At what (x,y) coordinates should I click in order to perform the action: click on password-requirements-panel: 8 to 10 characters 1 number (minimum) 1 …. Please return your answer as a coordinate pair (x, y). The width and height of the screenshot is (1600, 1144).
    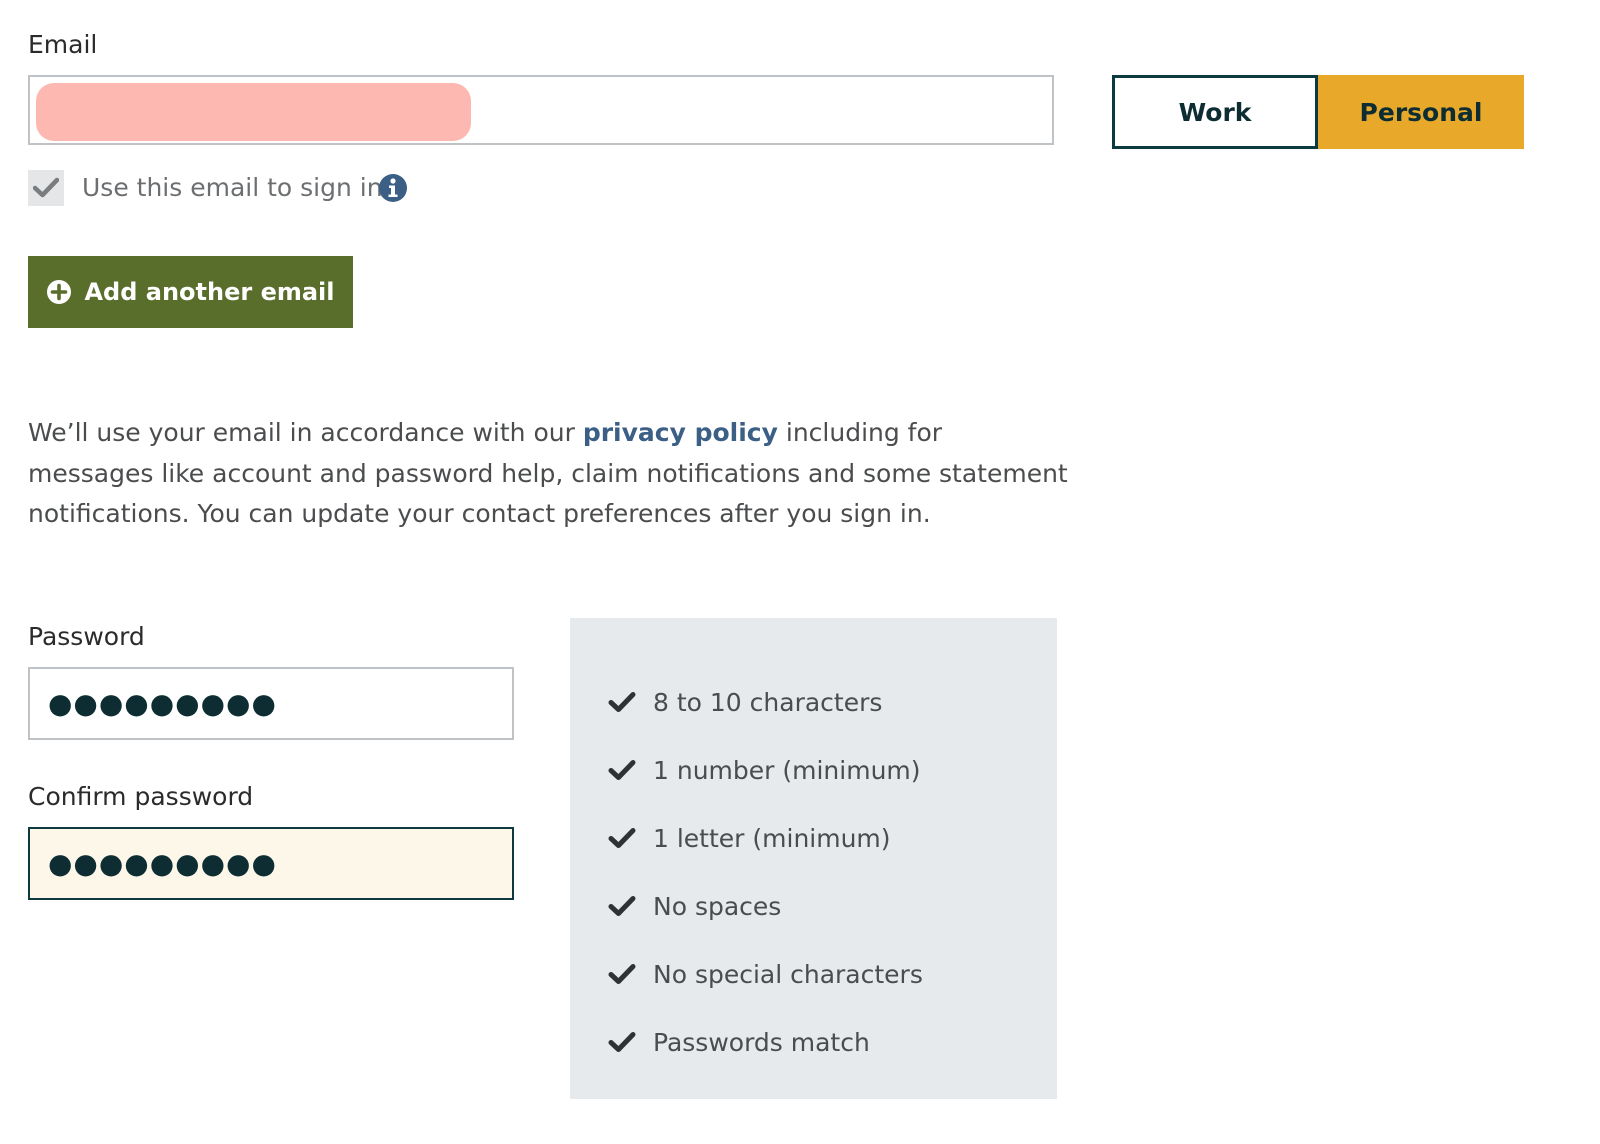
    Looking at the image, I should click on (813, 858).